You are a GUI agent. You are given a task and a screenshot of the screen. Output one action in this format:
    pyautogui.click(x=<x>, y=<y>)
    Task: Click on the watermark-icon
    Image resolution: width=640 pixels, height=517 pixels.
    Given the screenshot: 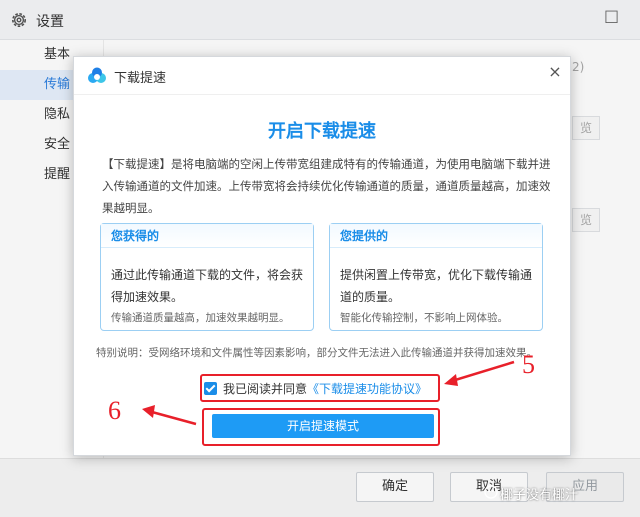 What is the action you would take?
    pyautogui.click(x=491, y=492)
    